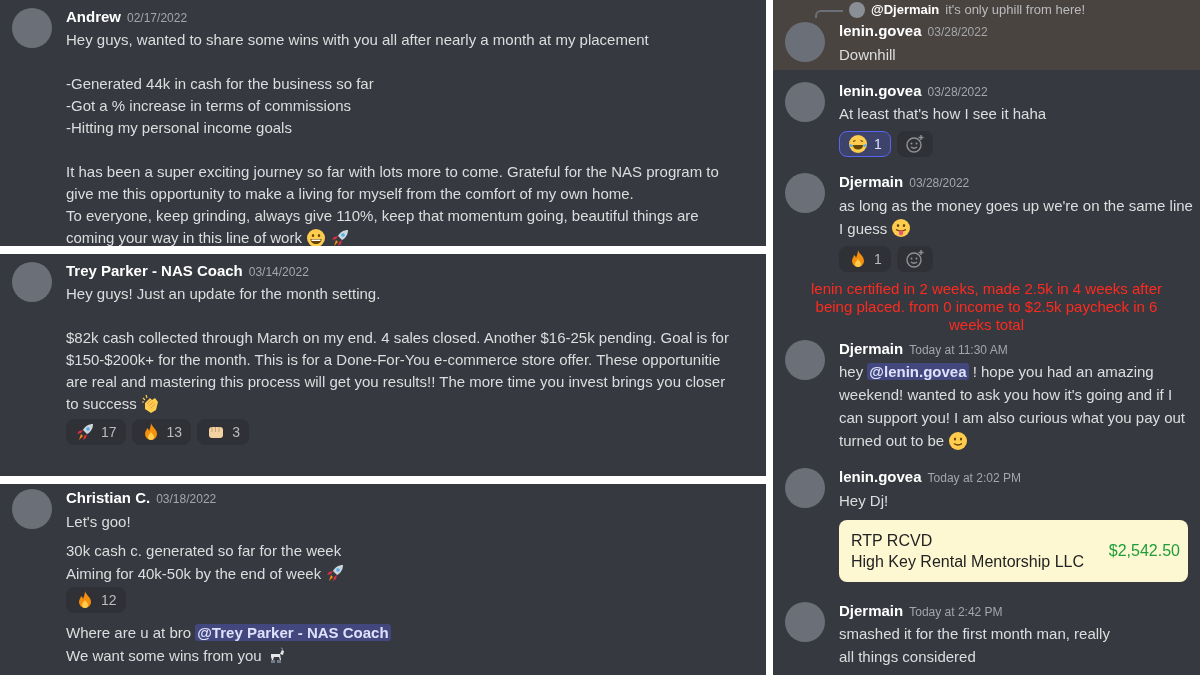  What do you see at coordinates (1012, 418) in the screenshot?
I see `message-text: can support you! I am also curious what you pay out` at bounding box center [1012, 418].